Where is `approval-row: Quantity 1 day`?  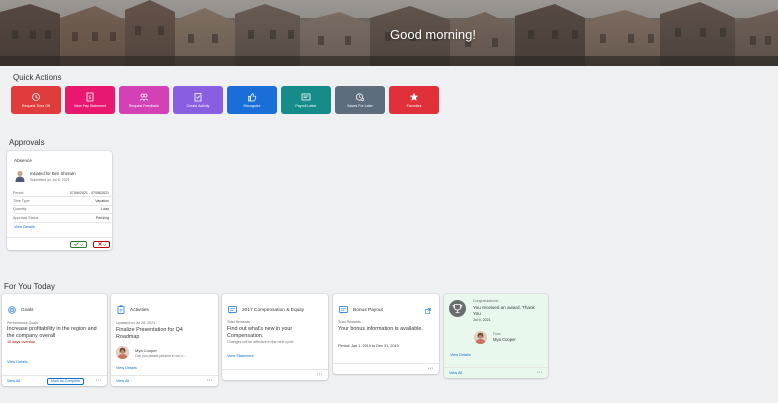
approval-row: Quantity 1 day is located at coordinates (63, 210).